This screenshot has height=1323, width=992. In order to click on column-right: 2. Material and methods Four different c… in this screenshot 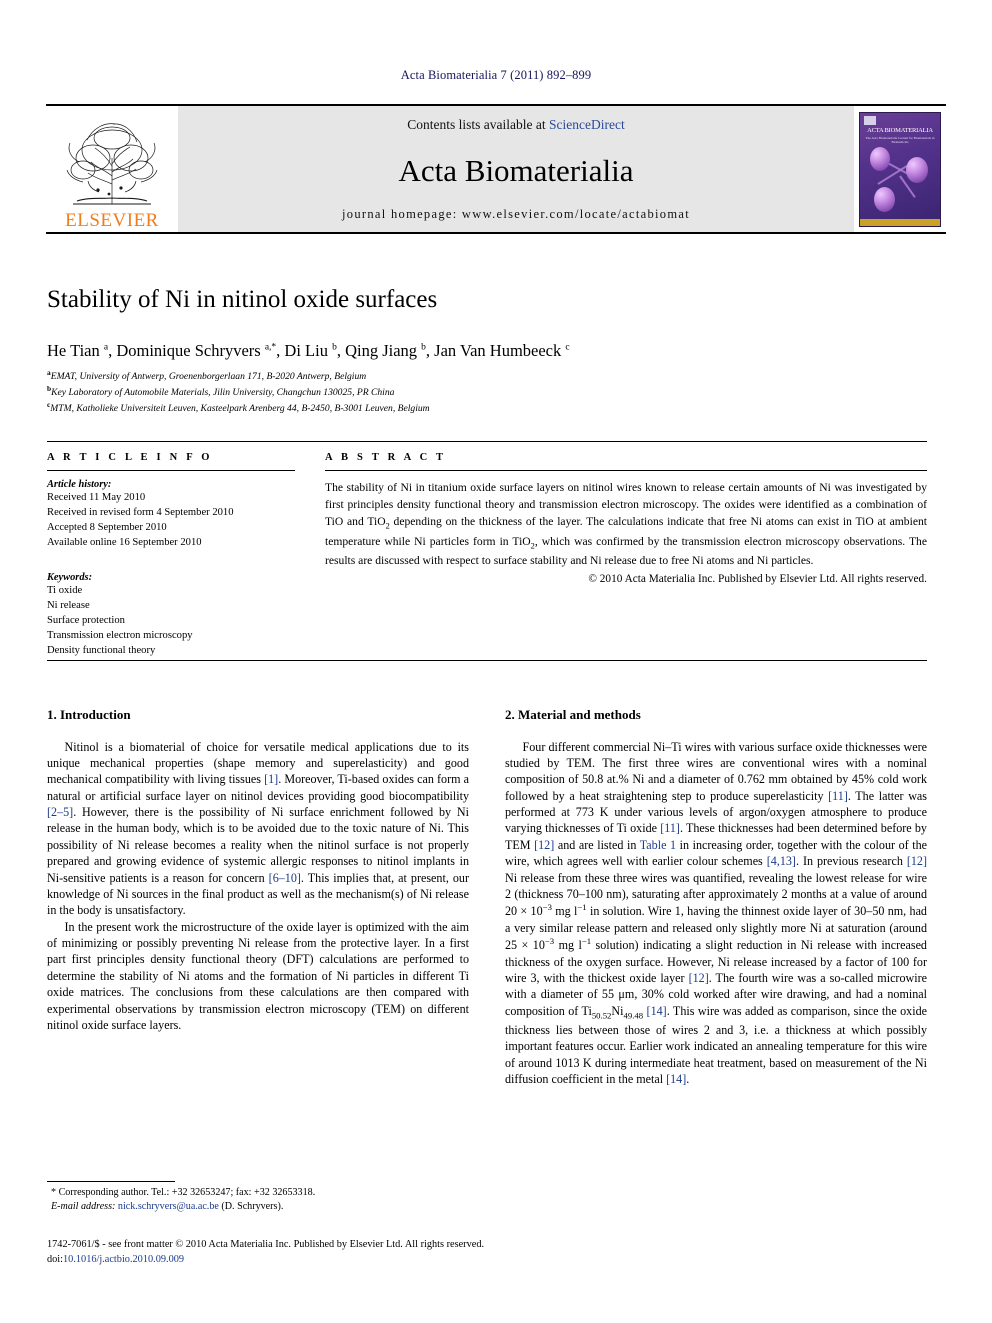, I will do `click(716, 896)`.